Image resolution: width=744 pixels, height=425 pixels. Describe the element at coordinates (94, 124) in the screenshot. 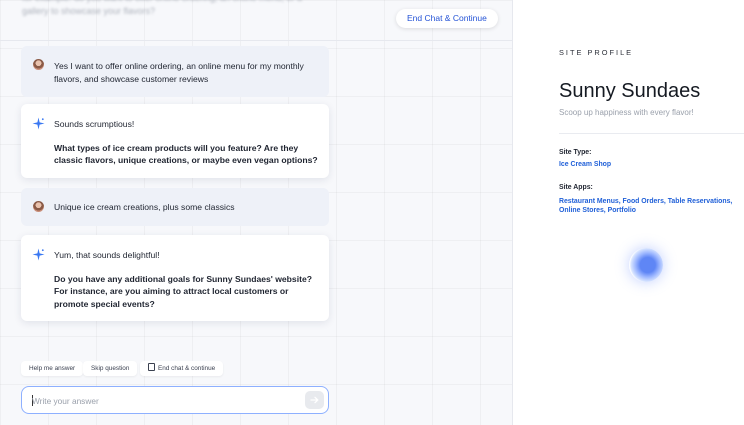

I see `assistant-intro-text: Sounds scrumptious!` at that location.